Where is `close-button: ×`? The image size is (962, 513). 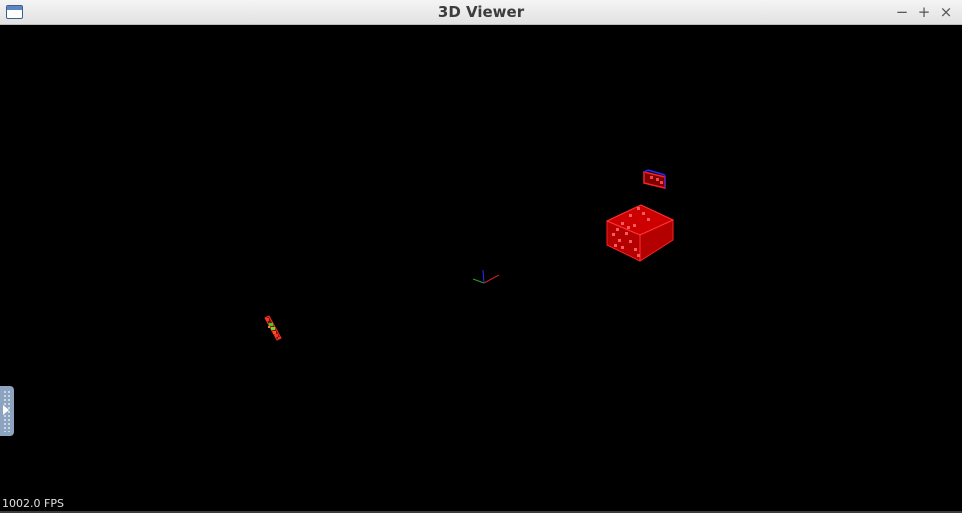 close-button: × is located at coordinates (946, 12).